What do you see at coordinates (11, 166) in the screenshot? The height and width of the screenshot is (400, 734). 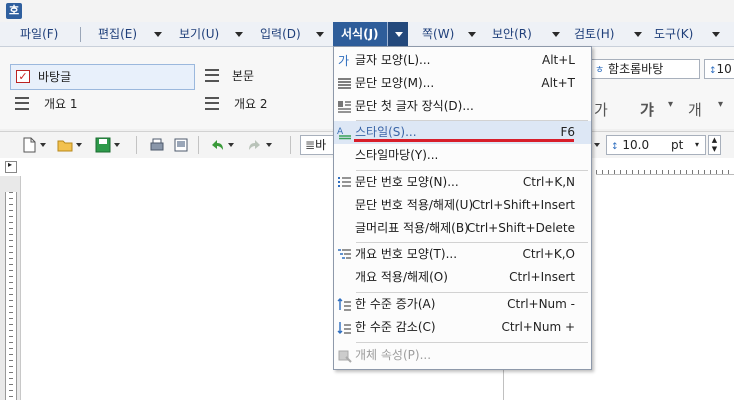 I see `ruler-corner-button: ▸` at bounding box center [11, 166].